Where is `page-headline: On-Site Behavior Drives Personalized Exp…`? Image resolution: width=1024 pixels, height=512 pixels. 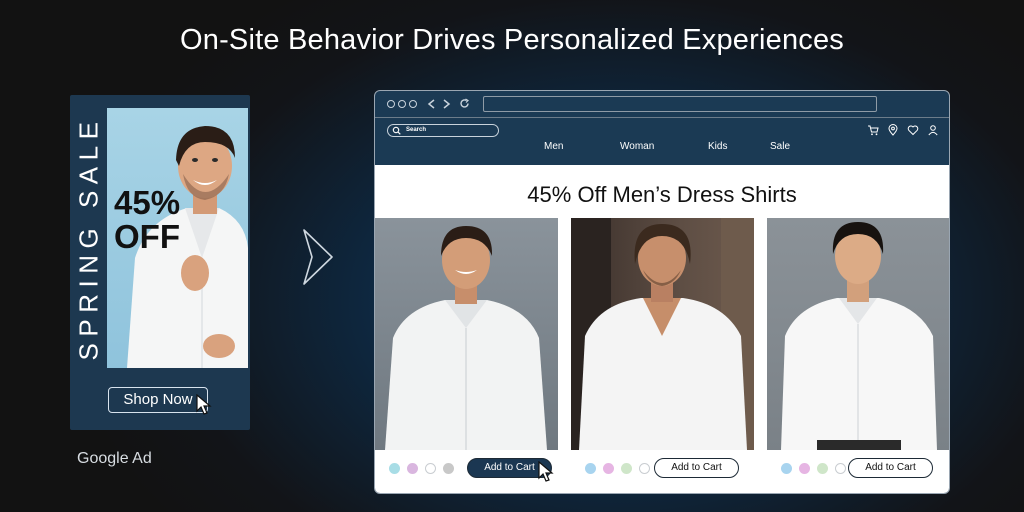 page-headline: On-Site Behavior Drives Personalized Exp… is located at coordinates (511, 40).